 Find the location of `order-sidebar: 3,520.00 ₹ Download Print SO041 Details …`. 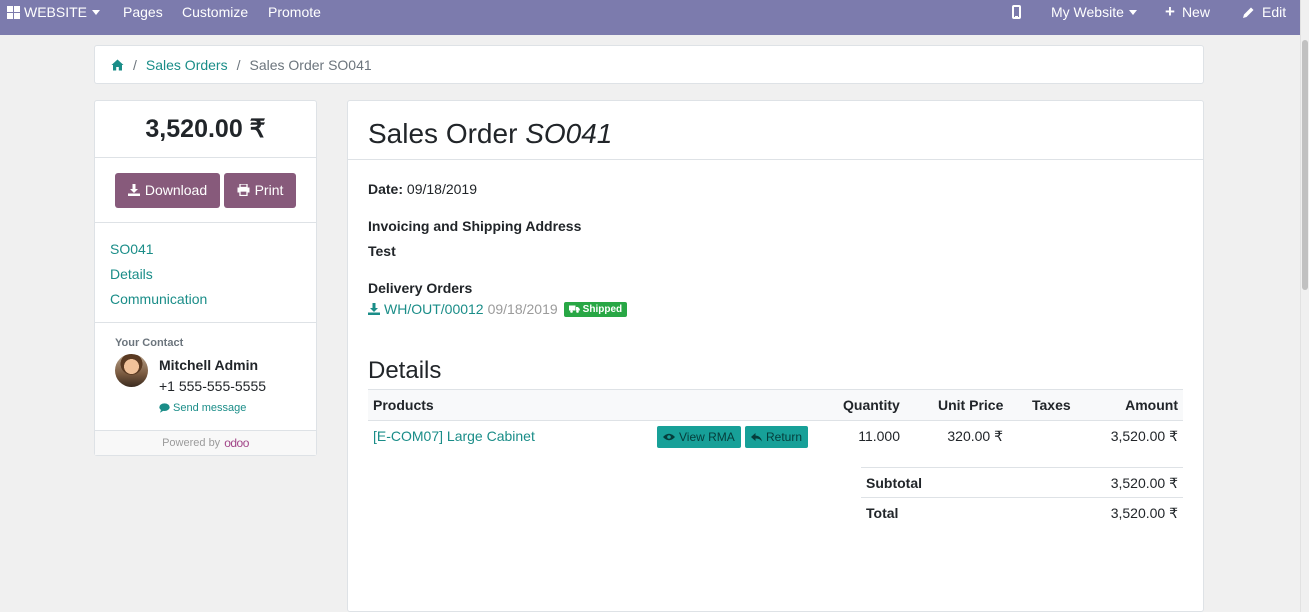

order-sidebar: 3,520.00 ₹ Download Print SO041 Details … is located at coordinates (205, 278).